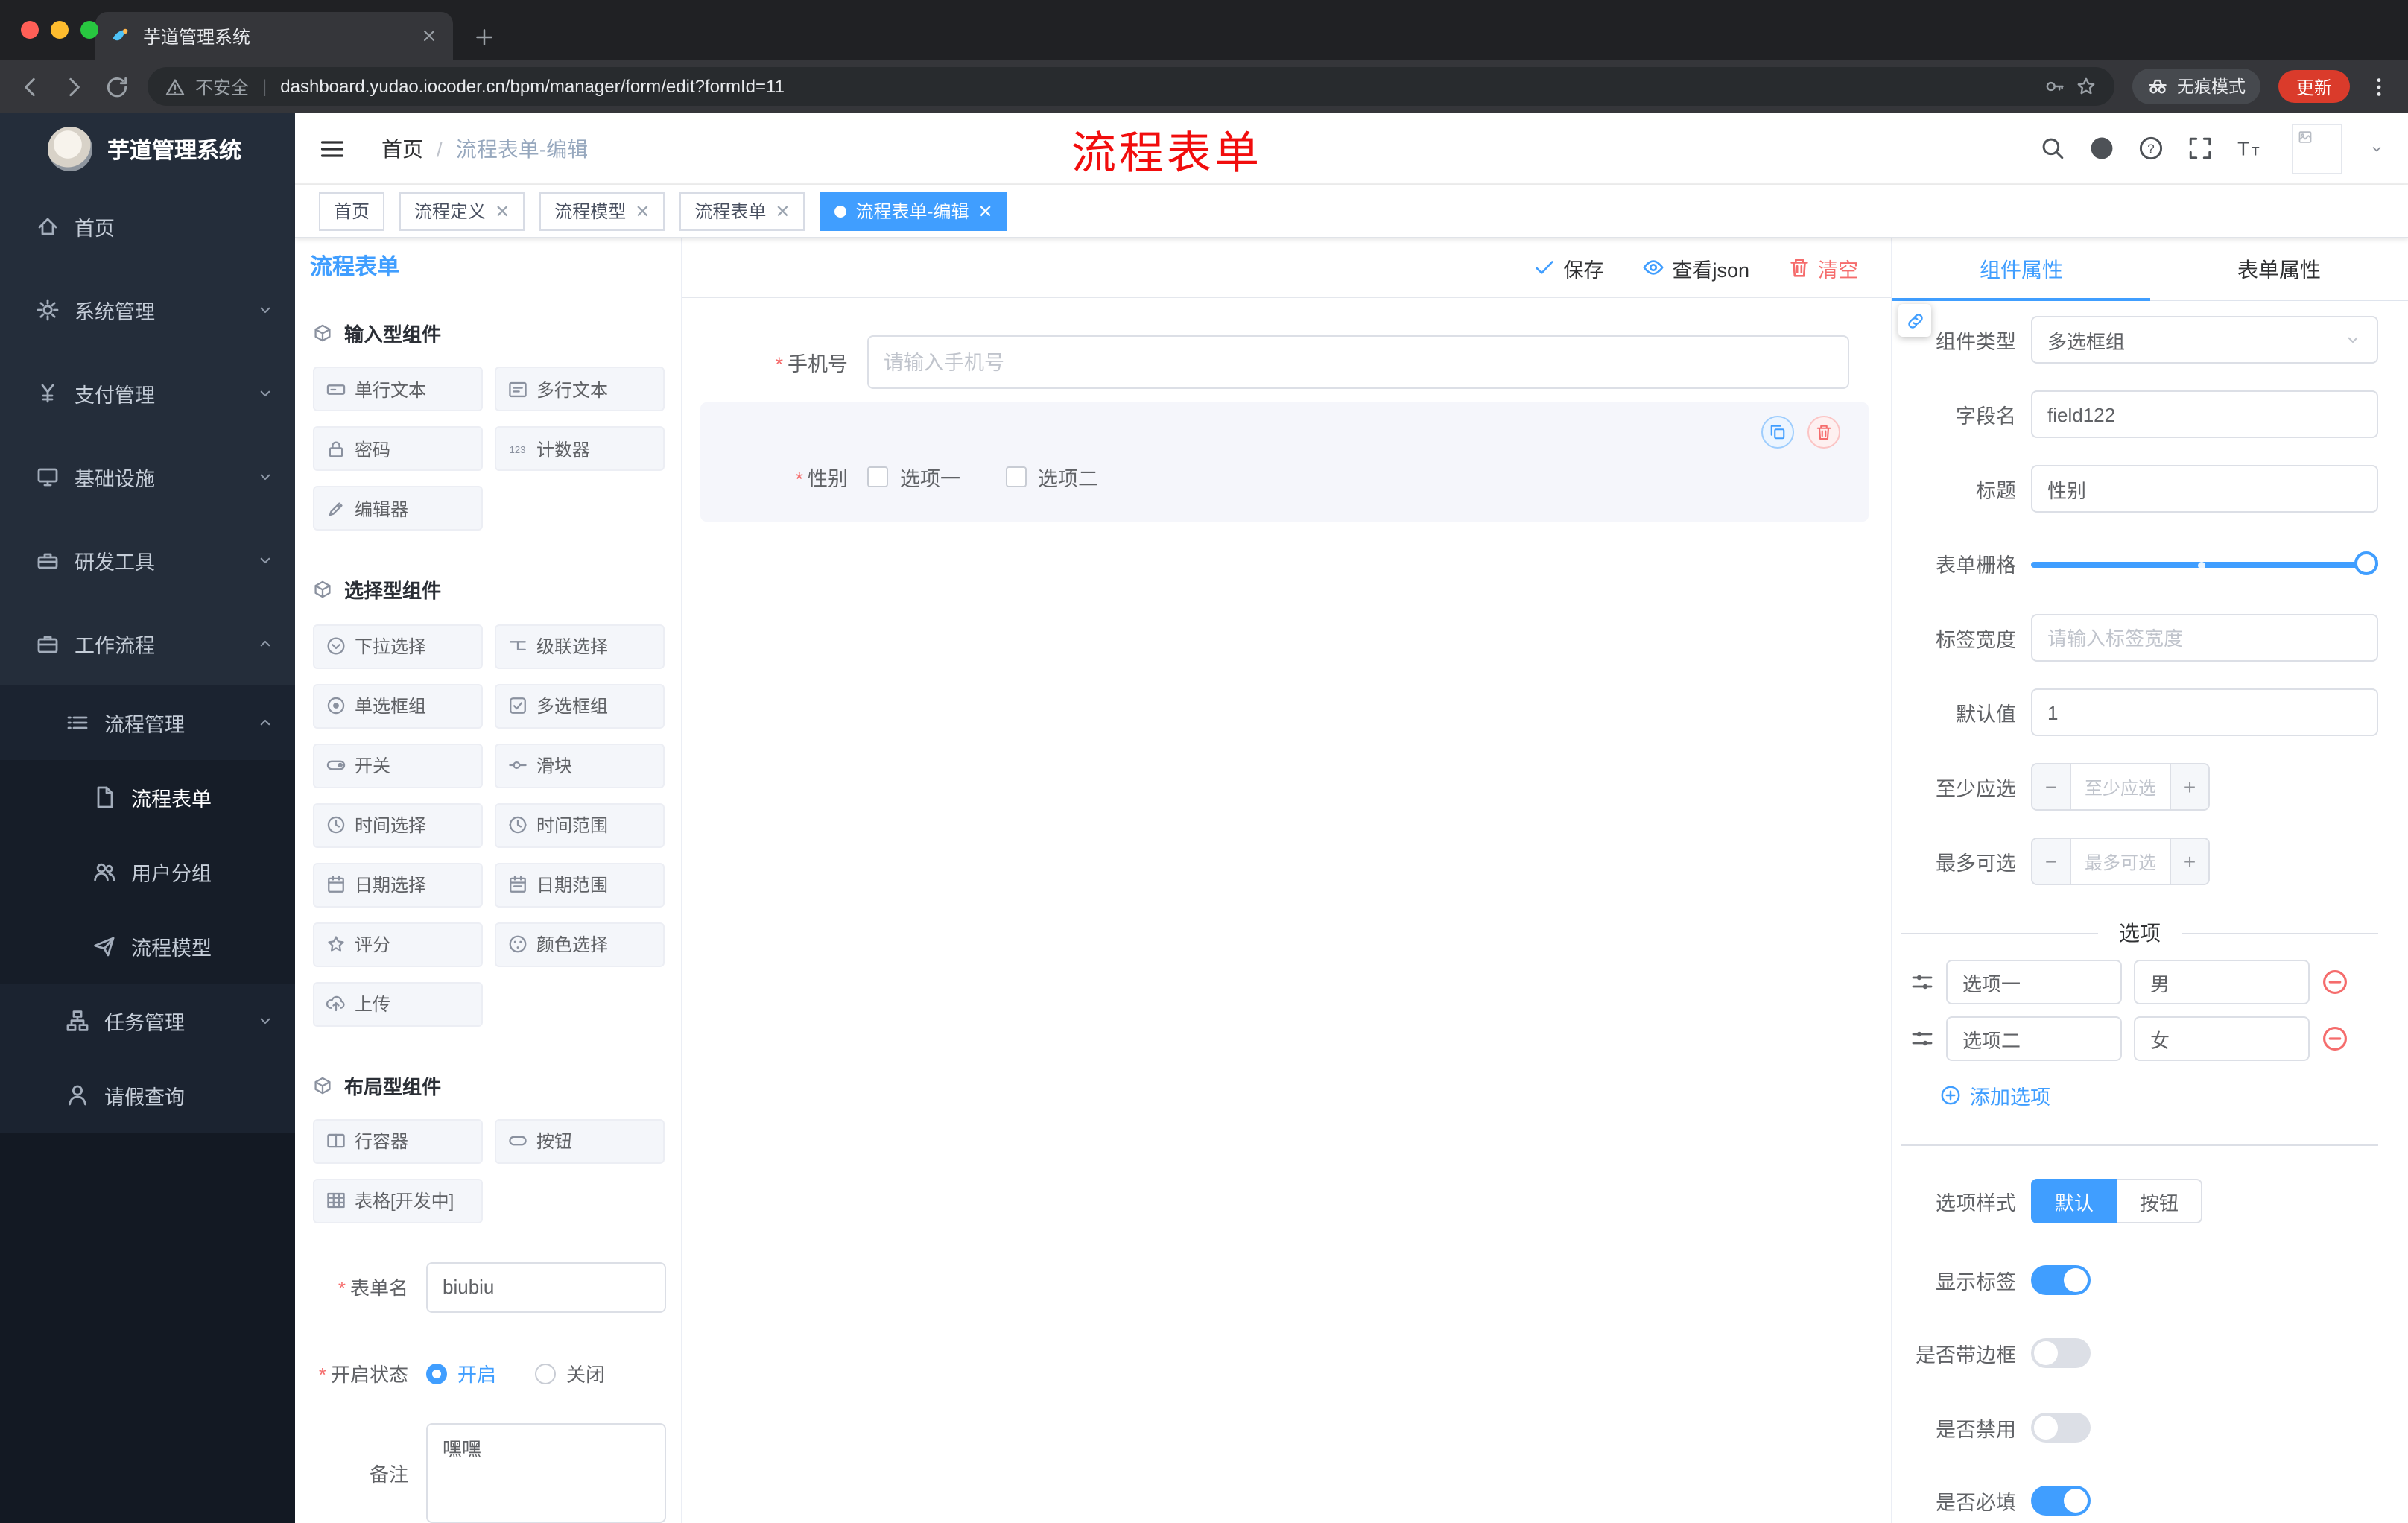 The width and height of the screenshot is (2408, 1523). I want to click on component-chip: 上传, so click(398, 1004).